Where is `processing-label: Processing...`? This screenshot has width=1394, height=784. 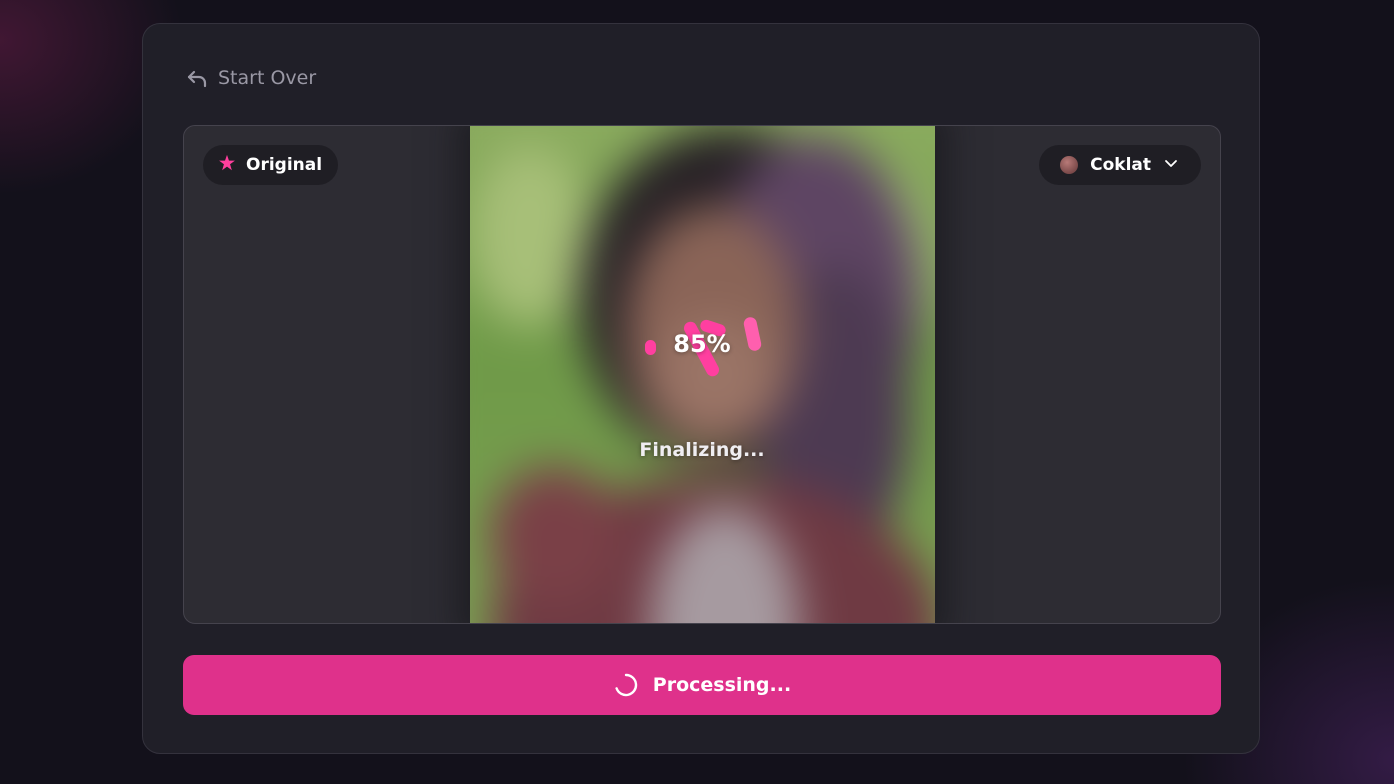 processing-label: Processing... is located at coordinates (722, 685).